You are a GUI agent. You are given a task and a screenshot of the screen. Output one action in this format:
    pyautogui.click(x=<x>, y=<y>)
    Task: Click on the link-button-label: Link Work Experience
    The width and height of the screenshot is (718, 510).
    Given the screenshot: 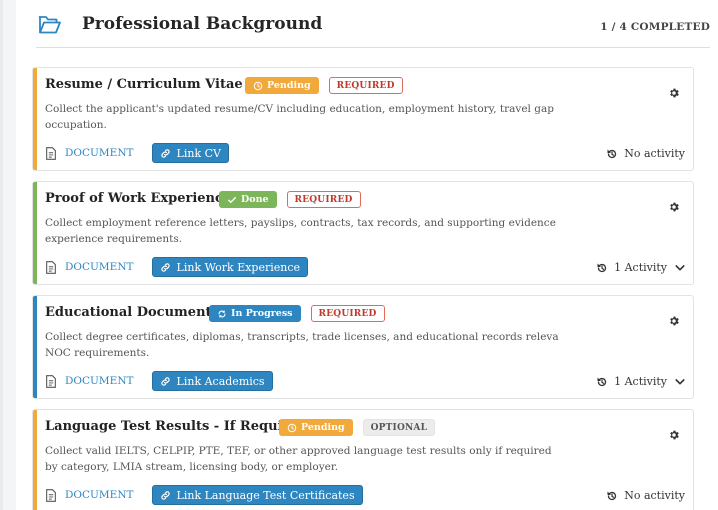 What is the action you would take?
    pyautogui.click(x=238, y=267)
    